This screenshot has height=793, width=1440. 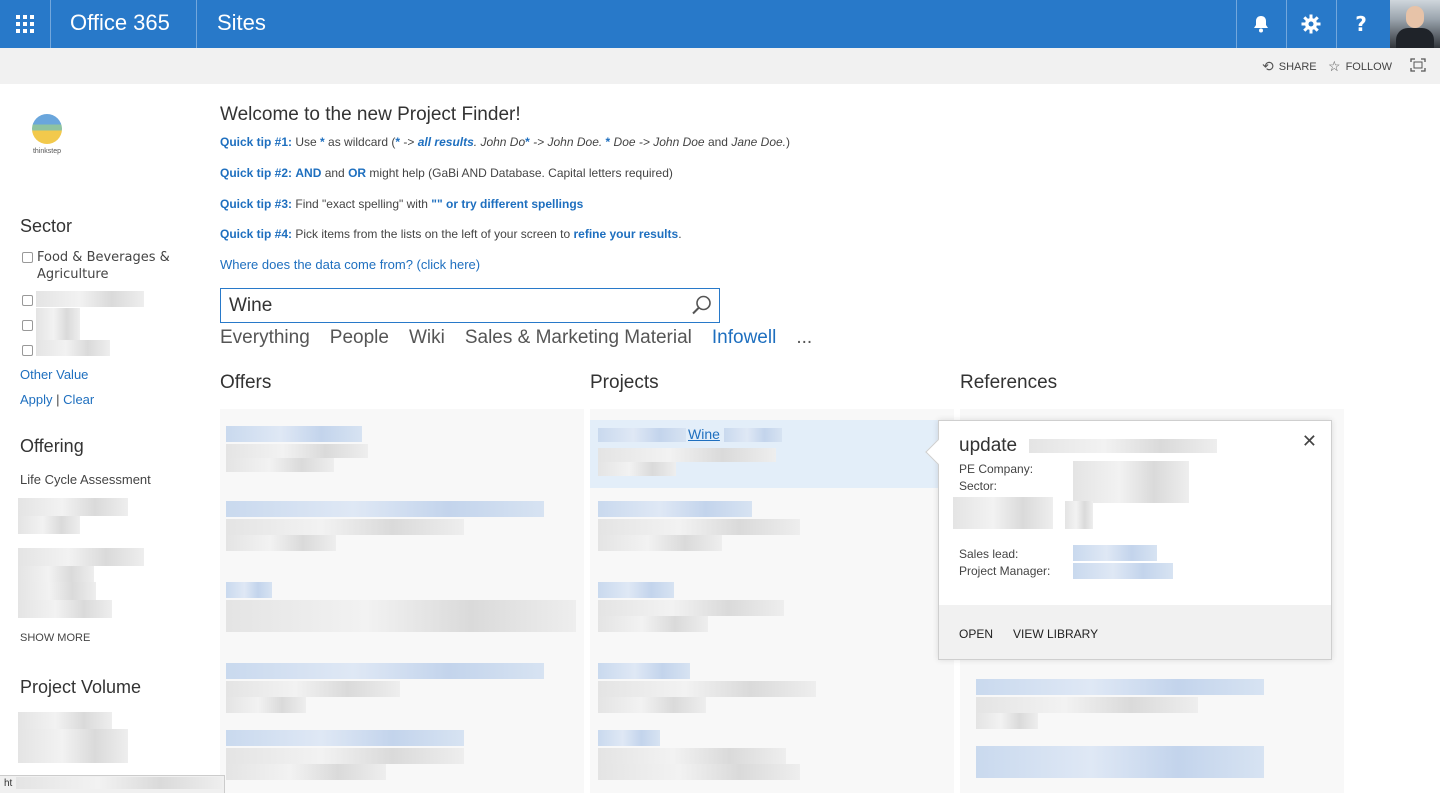 What do you see at coordinates (976, 634) in the screenshot?
I see `open-button: OPEN` at bounding box center [976, 634].